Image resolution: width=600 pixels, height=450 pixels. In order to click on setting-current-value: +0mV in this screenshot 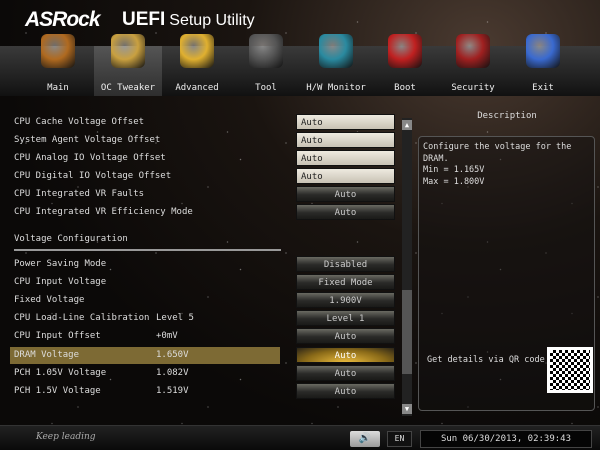, I will do `click(167, 336)`.